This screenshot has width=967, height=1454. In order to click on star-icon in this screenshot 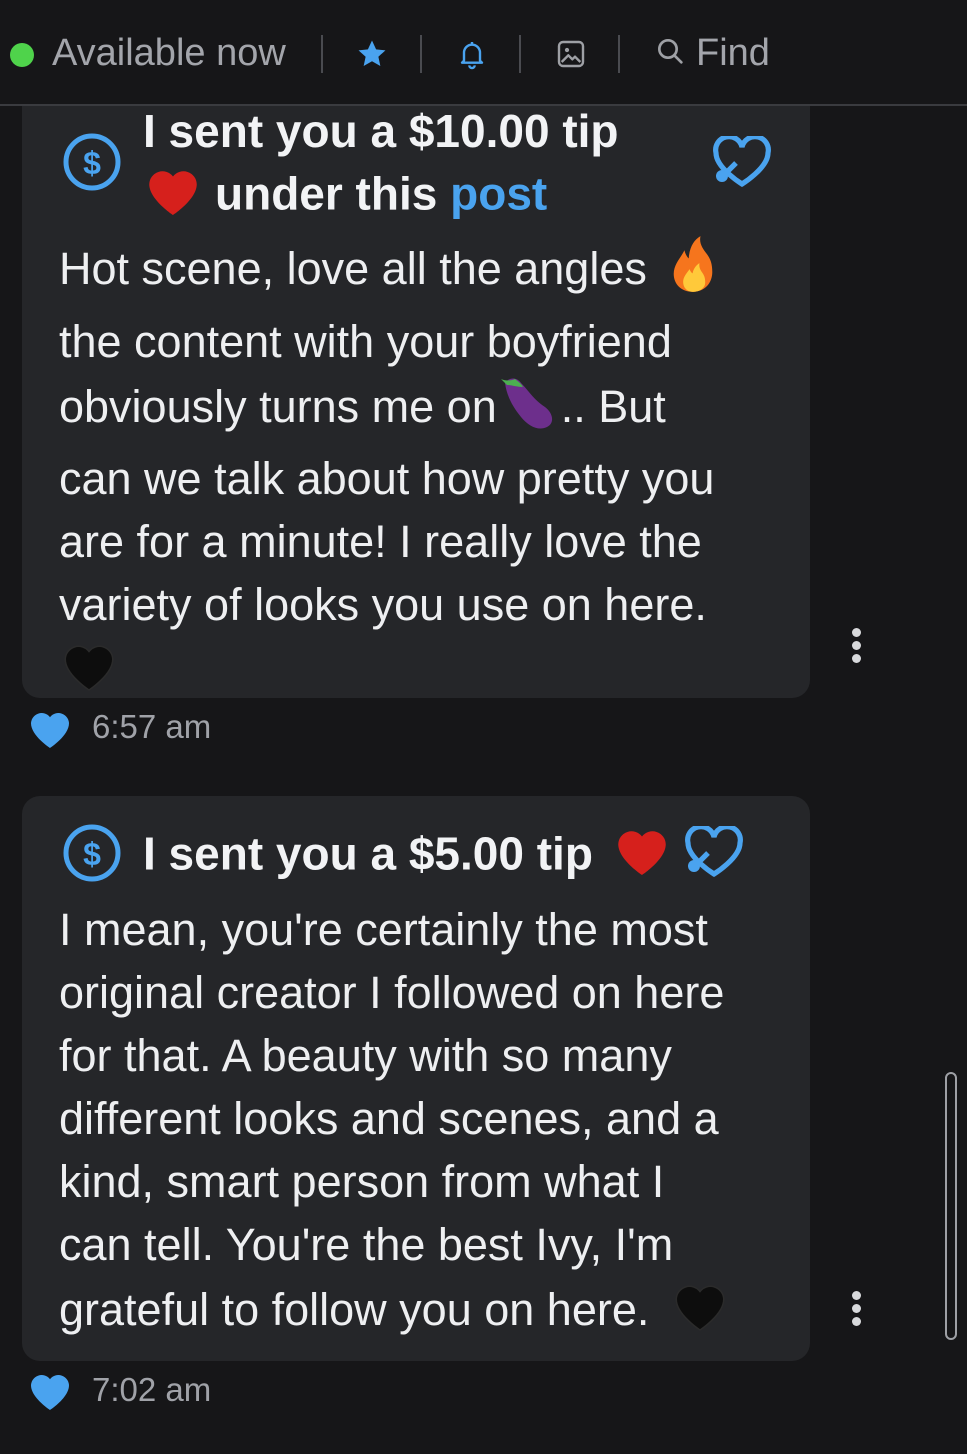, I will do `click(372, 54)`.